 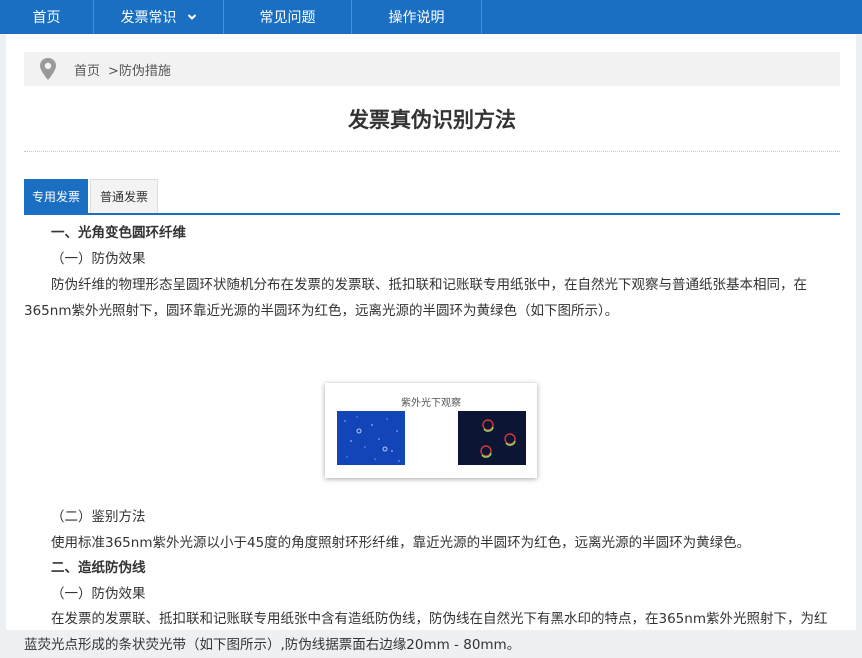 I want to click on chevron-down-icon, so click(x=192, y=17).